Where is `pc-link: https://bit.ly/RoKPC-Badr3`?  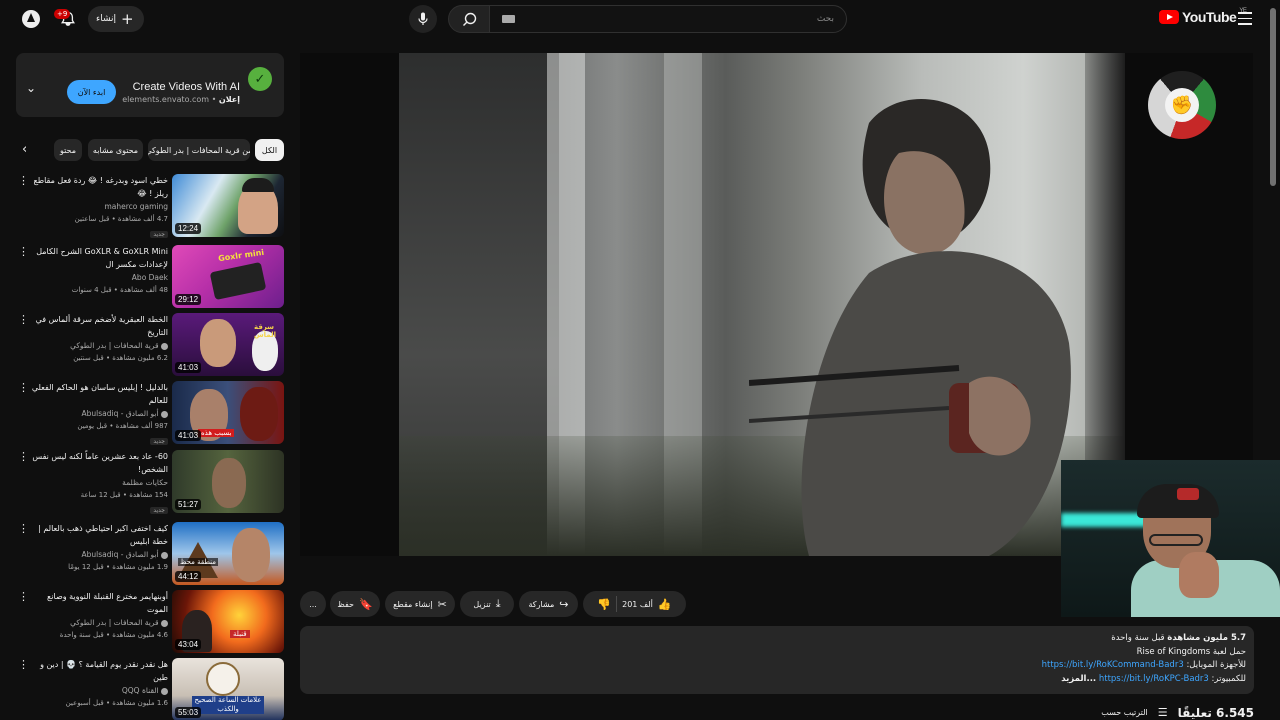
pc-link: https://bit.ly/RoKPC-Badr3 is located at coordinates (1154, 679).